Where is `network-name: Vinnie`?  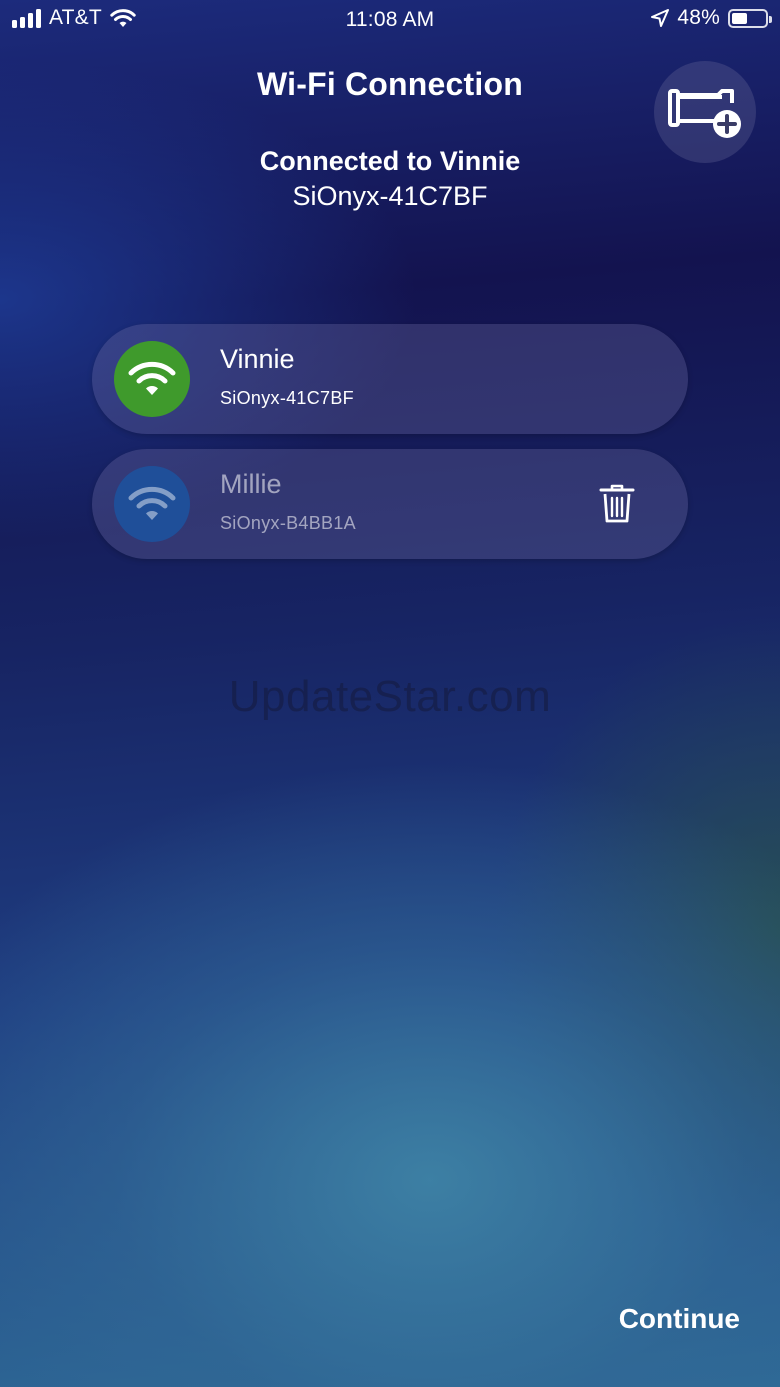
network-name: Vinnie is located at coordinates (257, 359).